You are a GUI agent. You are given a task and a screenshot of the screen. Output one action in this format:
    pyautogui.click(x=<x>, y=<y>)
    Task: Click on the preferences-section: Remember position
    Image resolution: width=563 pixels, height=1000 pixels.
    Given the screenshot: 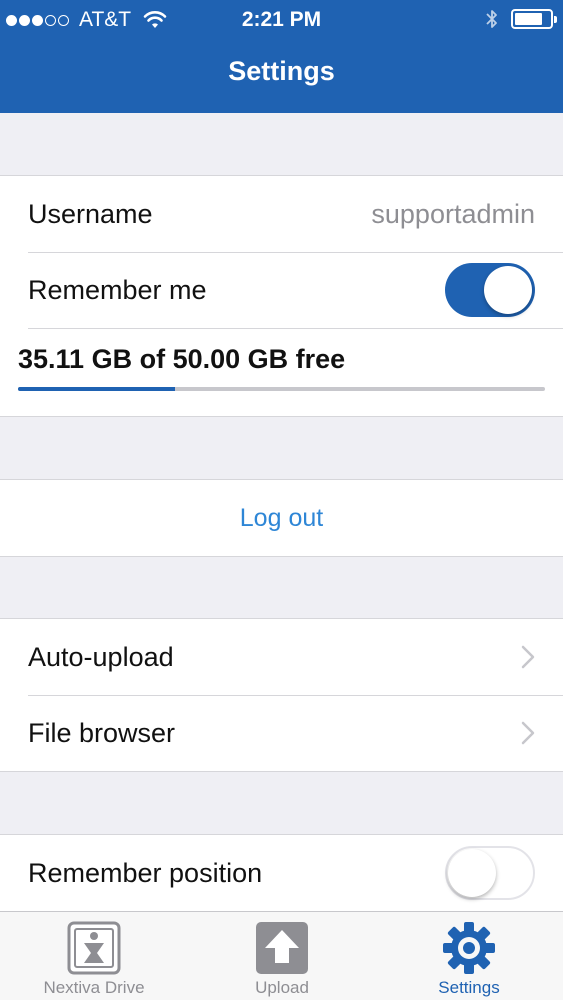 What is the action you would take?
    pyautogui.click(x=281, y=873)
    